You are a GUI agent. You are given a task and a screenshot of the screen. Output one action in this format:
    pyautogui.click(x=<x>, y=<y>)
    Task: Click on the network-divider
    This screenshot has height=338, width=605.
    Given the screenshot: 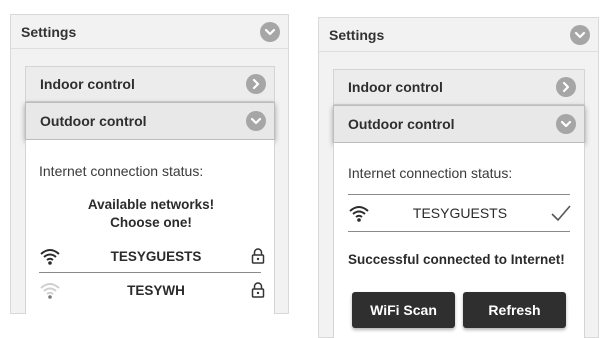 What is the action you would take?
    pyautogui.click(x=150, y=272)
    